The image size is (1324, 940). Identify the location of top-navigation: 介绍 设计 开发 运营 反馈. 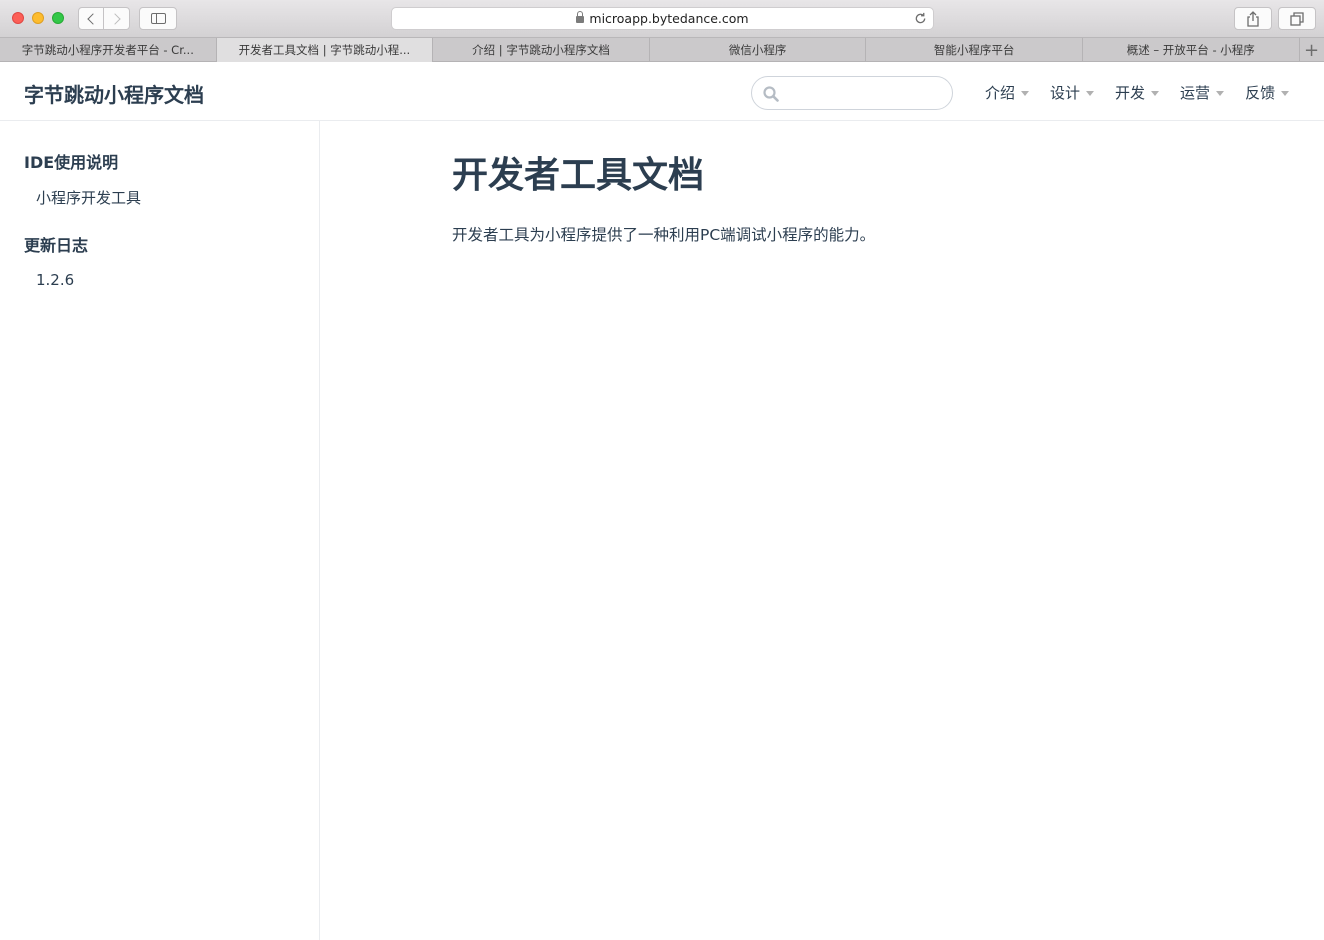
(1147, 92).